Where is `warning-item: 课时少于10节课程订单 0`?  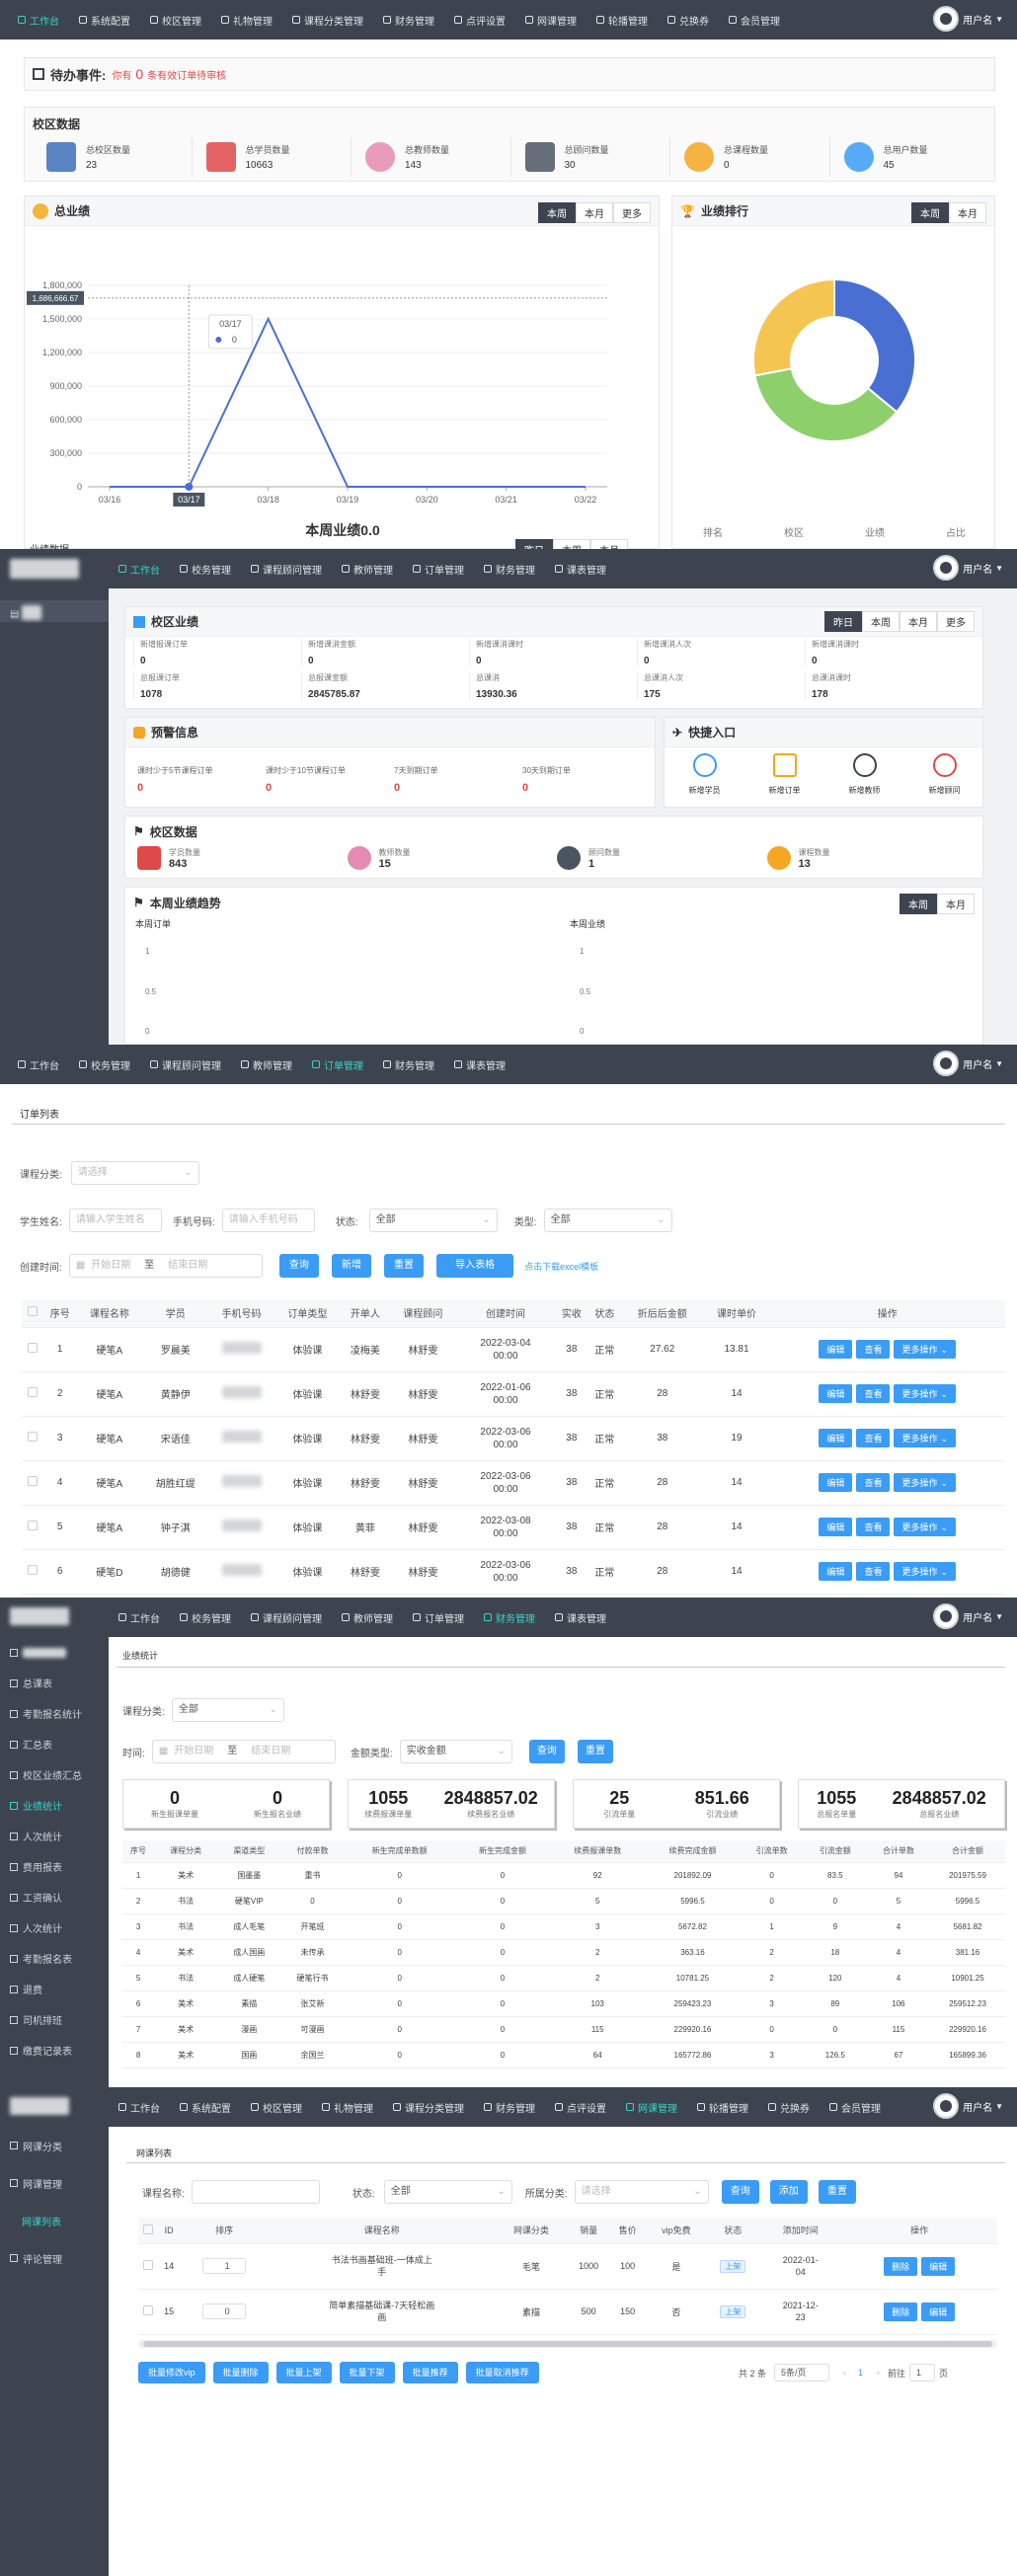
warning-item: 课时少于10节课程订单 0 is located at coordinates (330, 779).